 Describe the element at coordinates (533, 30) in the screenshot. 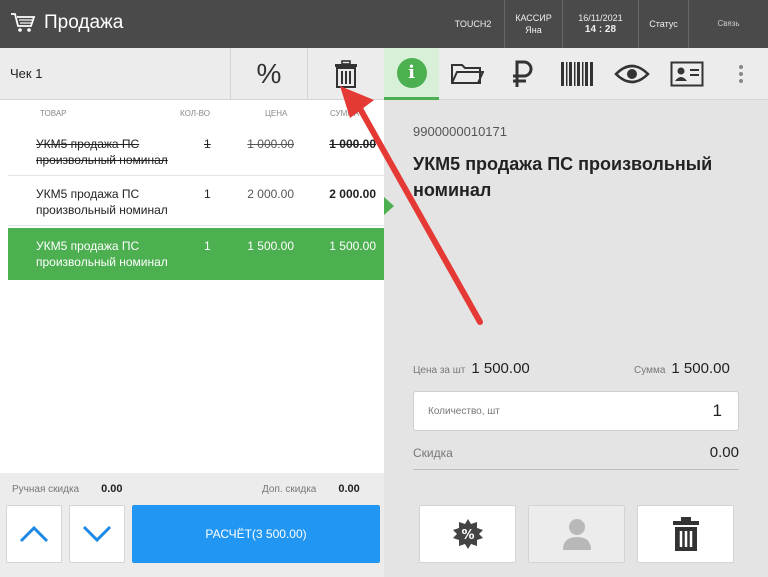

I see `cashier-name: Яна` at that location.